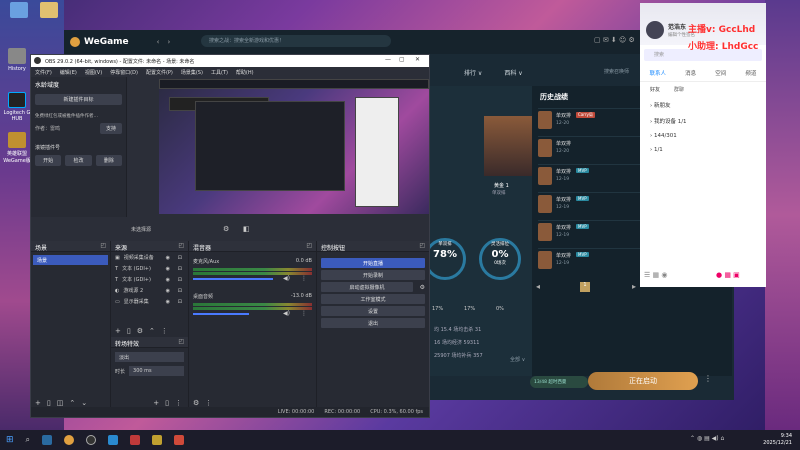  I want to click on start-menu-icon: ⊞, so click(10, 440).